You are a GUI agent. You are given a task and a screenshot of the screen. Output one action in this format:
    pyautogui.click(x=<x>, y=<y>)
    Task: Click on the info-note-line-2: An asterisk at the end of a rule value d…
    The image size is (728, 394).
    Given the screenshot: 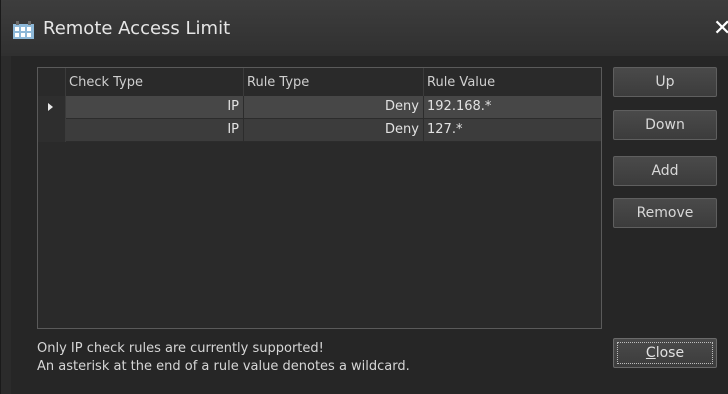 What is the action you would take?
    pyautogui.click(x=223, y=366)
    